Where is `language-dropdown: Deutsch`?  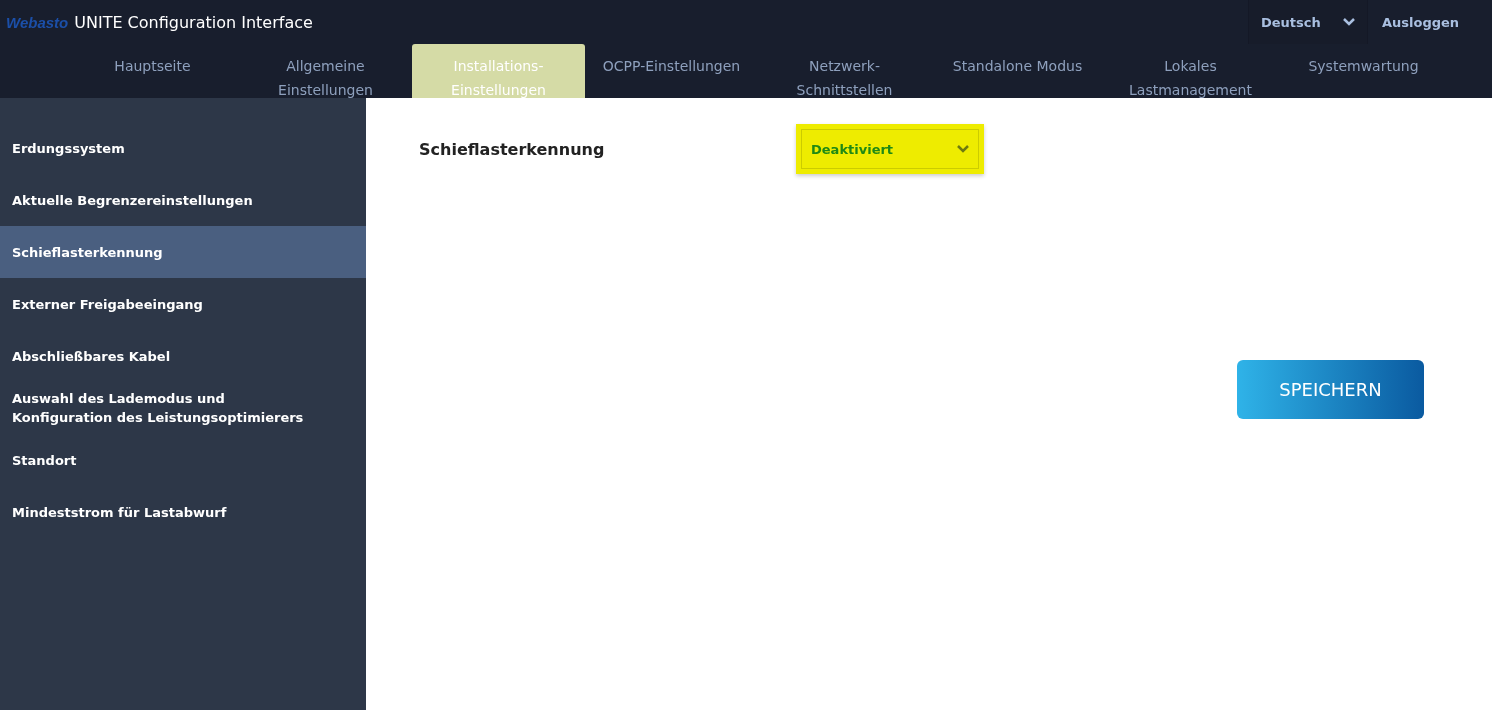 language-dropdown: Deutsch is located at coordinates (1308, 22).